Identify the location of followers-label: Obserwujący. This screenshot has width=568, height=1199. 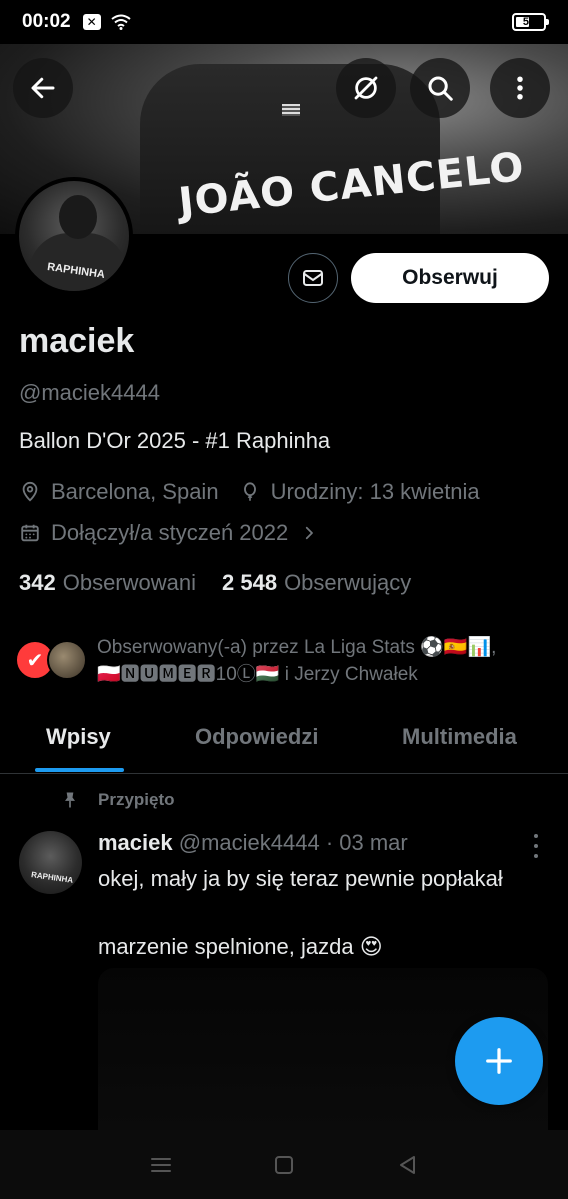
(348, 582).